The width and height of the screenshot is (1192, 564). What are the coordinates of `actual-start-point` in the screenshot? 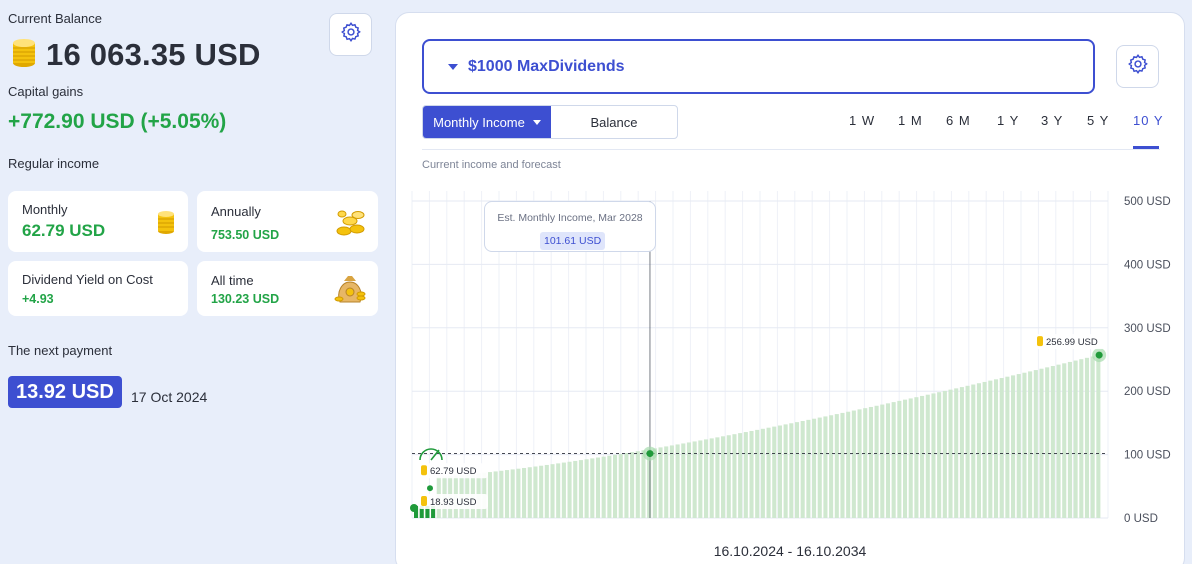 It's located at (414, 508).